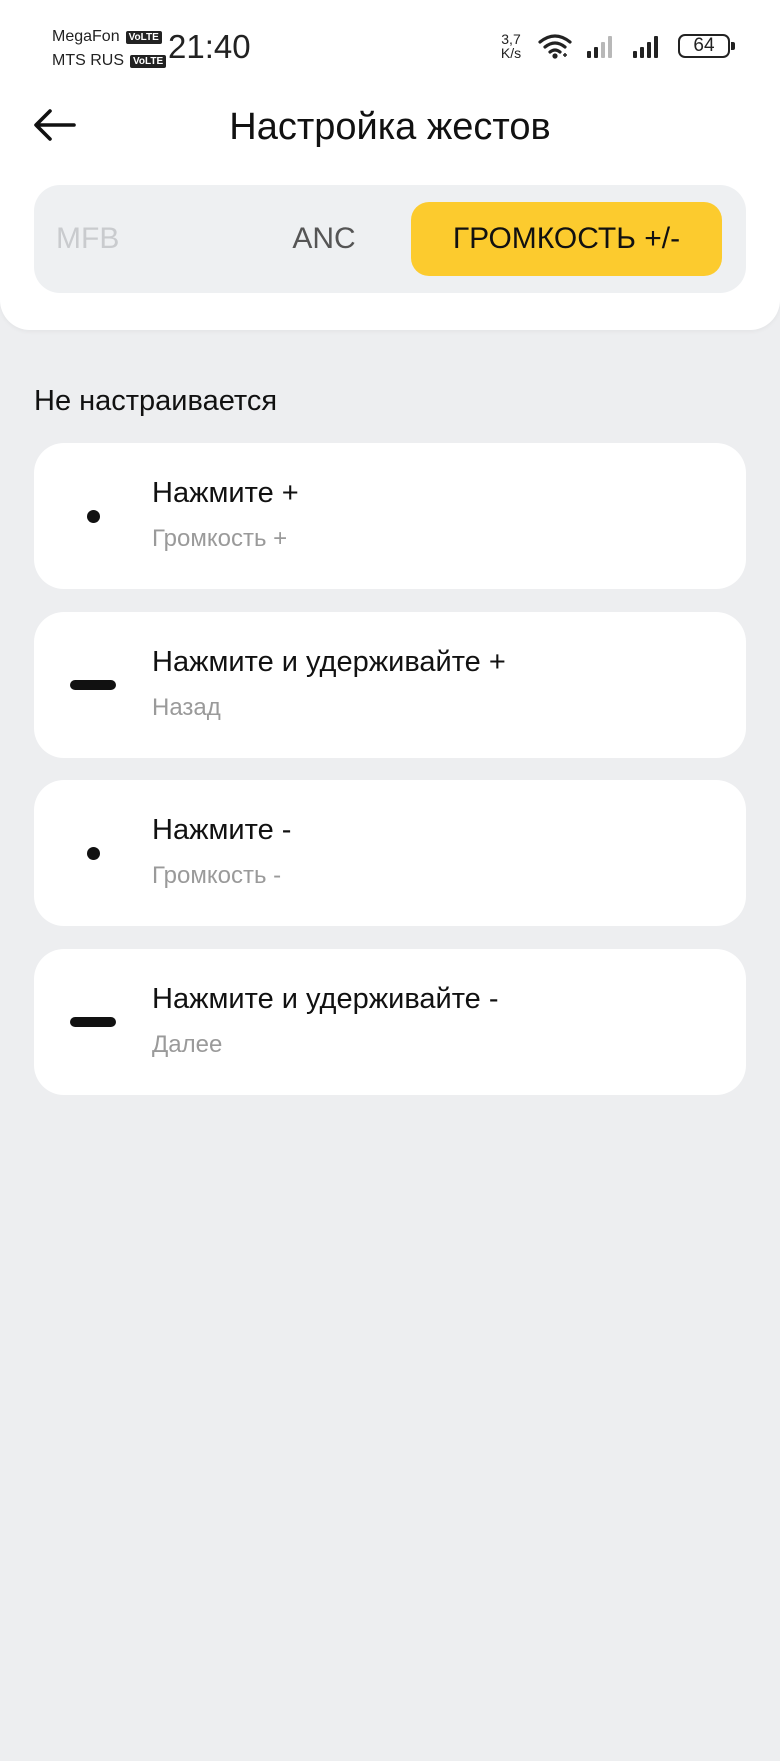 The image size is (780, 1761). Describe the element at coordinates (329, 662) in the screenshot. I see `gesture-title: Нажмите и удерживайте +` at that location.